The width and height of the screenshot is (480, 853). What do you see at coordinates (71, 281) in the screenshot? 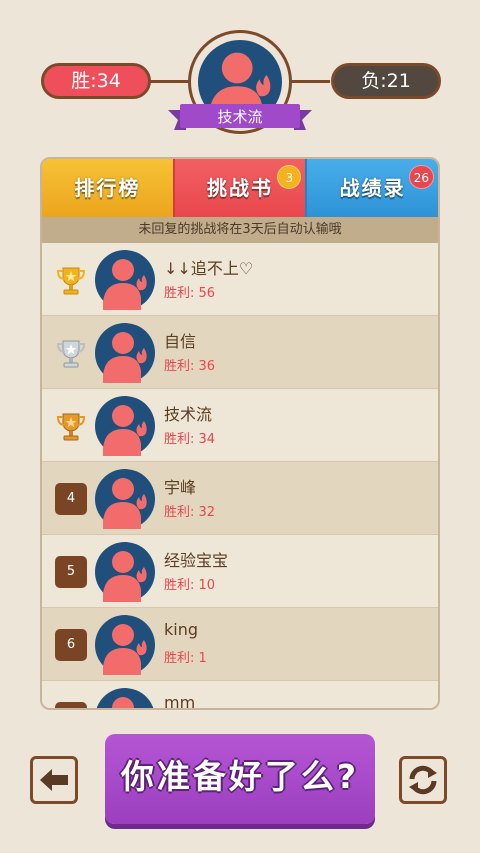
I see `gold-trophy-icon` at bounding box center [71, 281].